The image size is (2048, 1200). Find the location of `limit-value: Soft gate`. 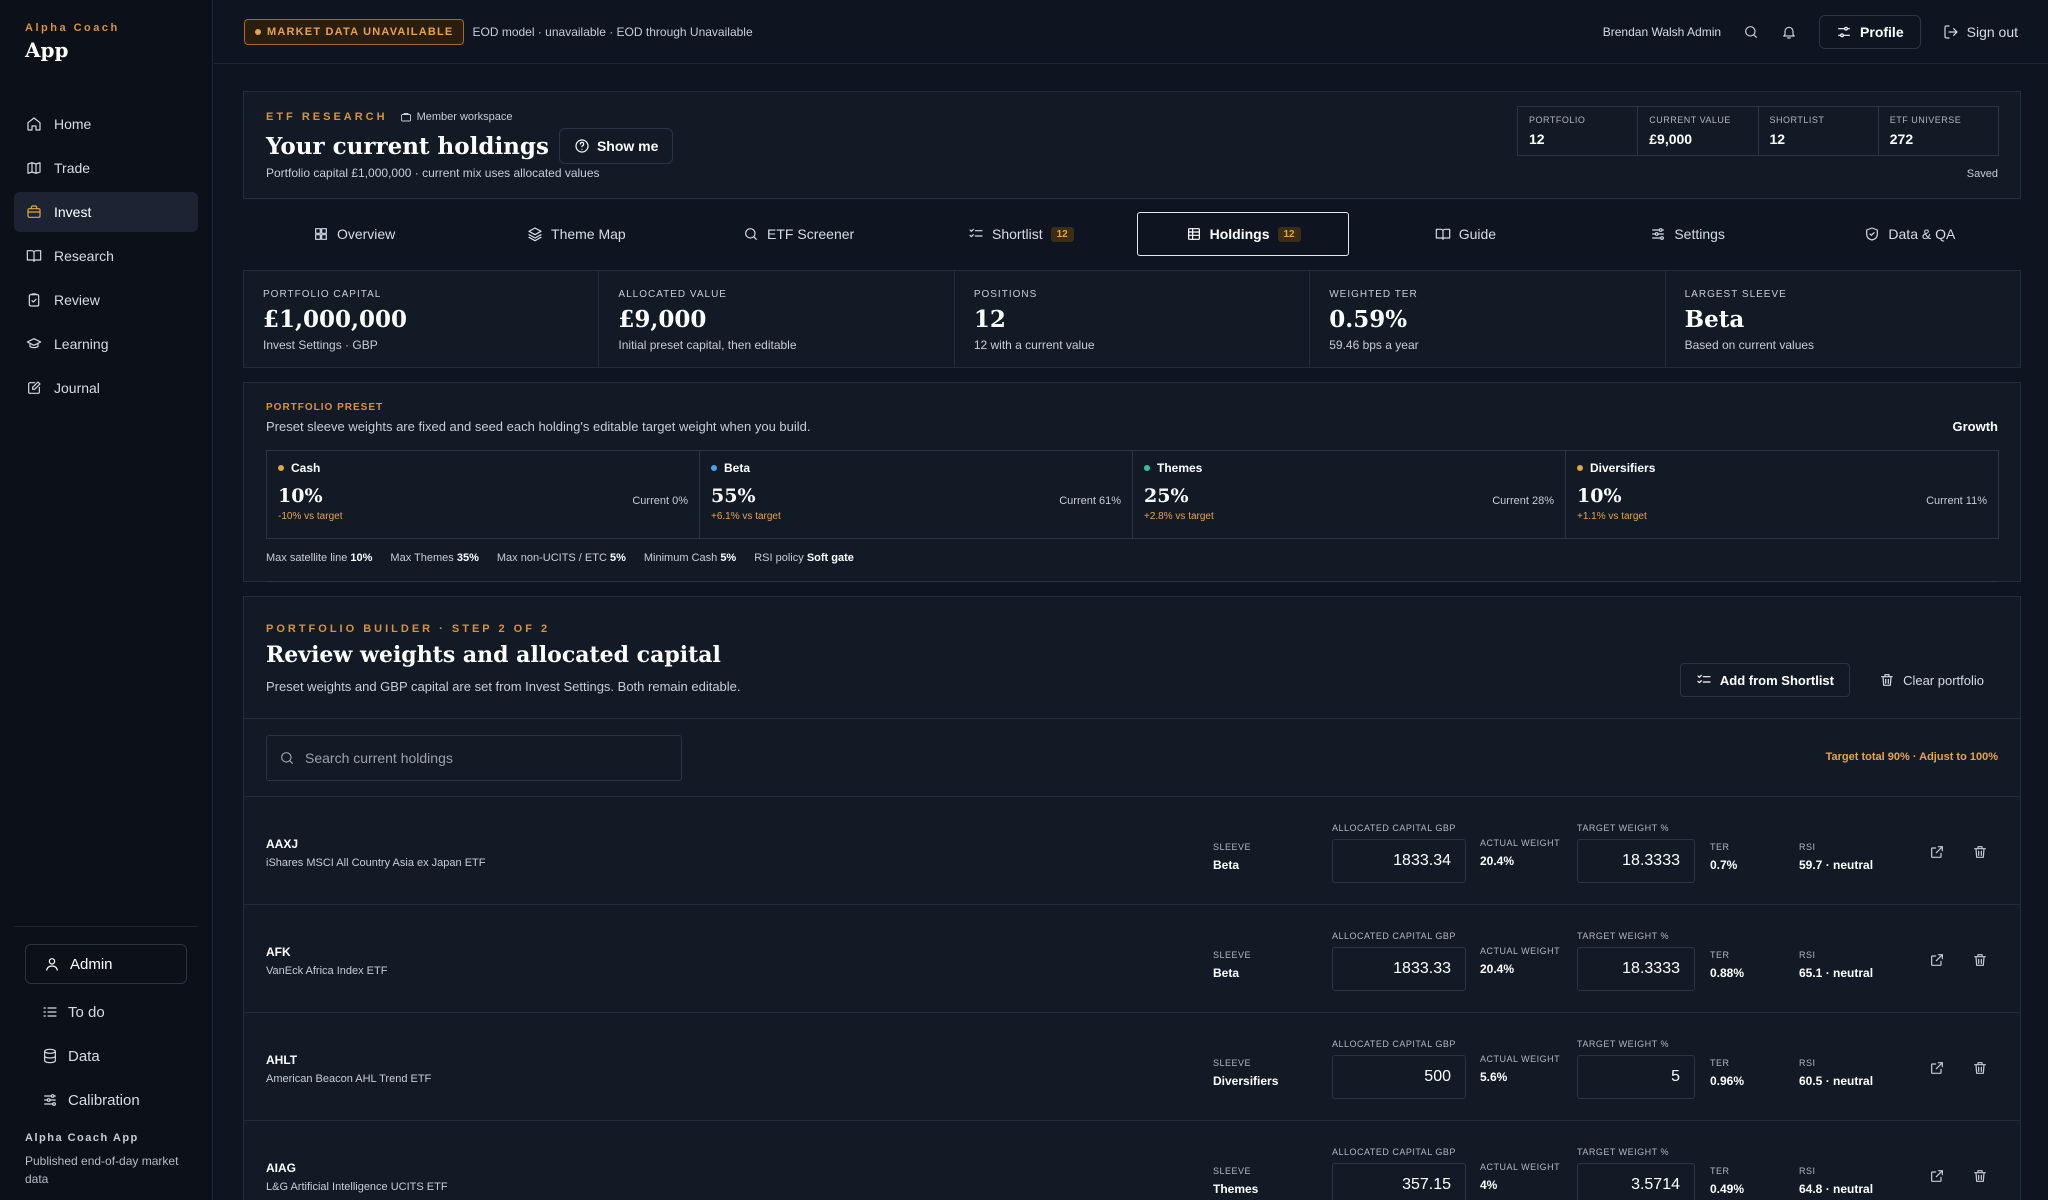

limit-value: Soft gate is located at coordinates (830, 558).